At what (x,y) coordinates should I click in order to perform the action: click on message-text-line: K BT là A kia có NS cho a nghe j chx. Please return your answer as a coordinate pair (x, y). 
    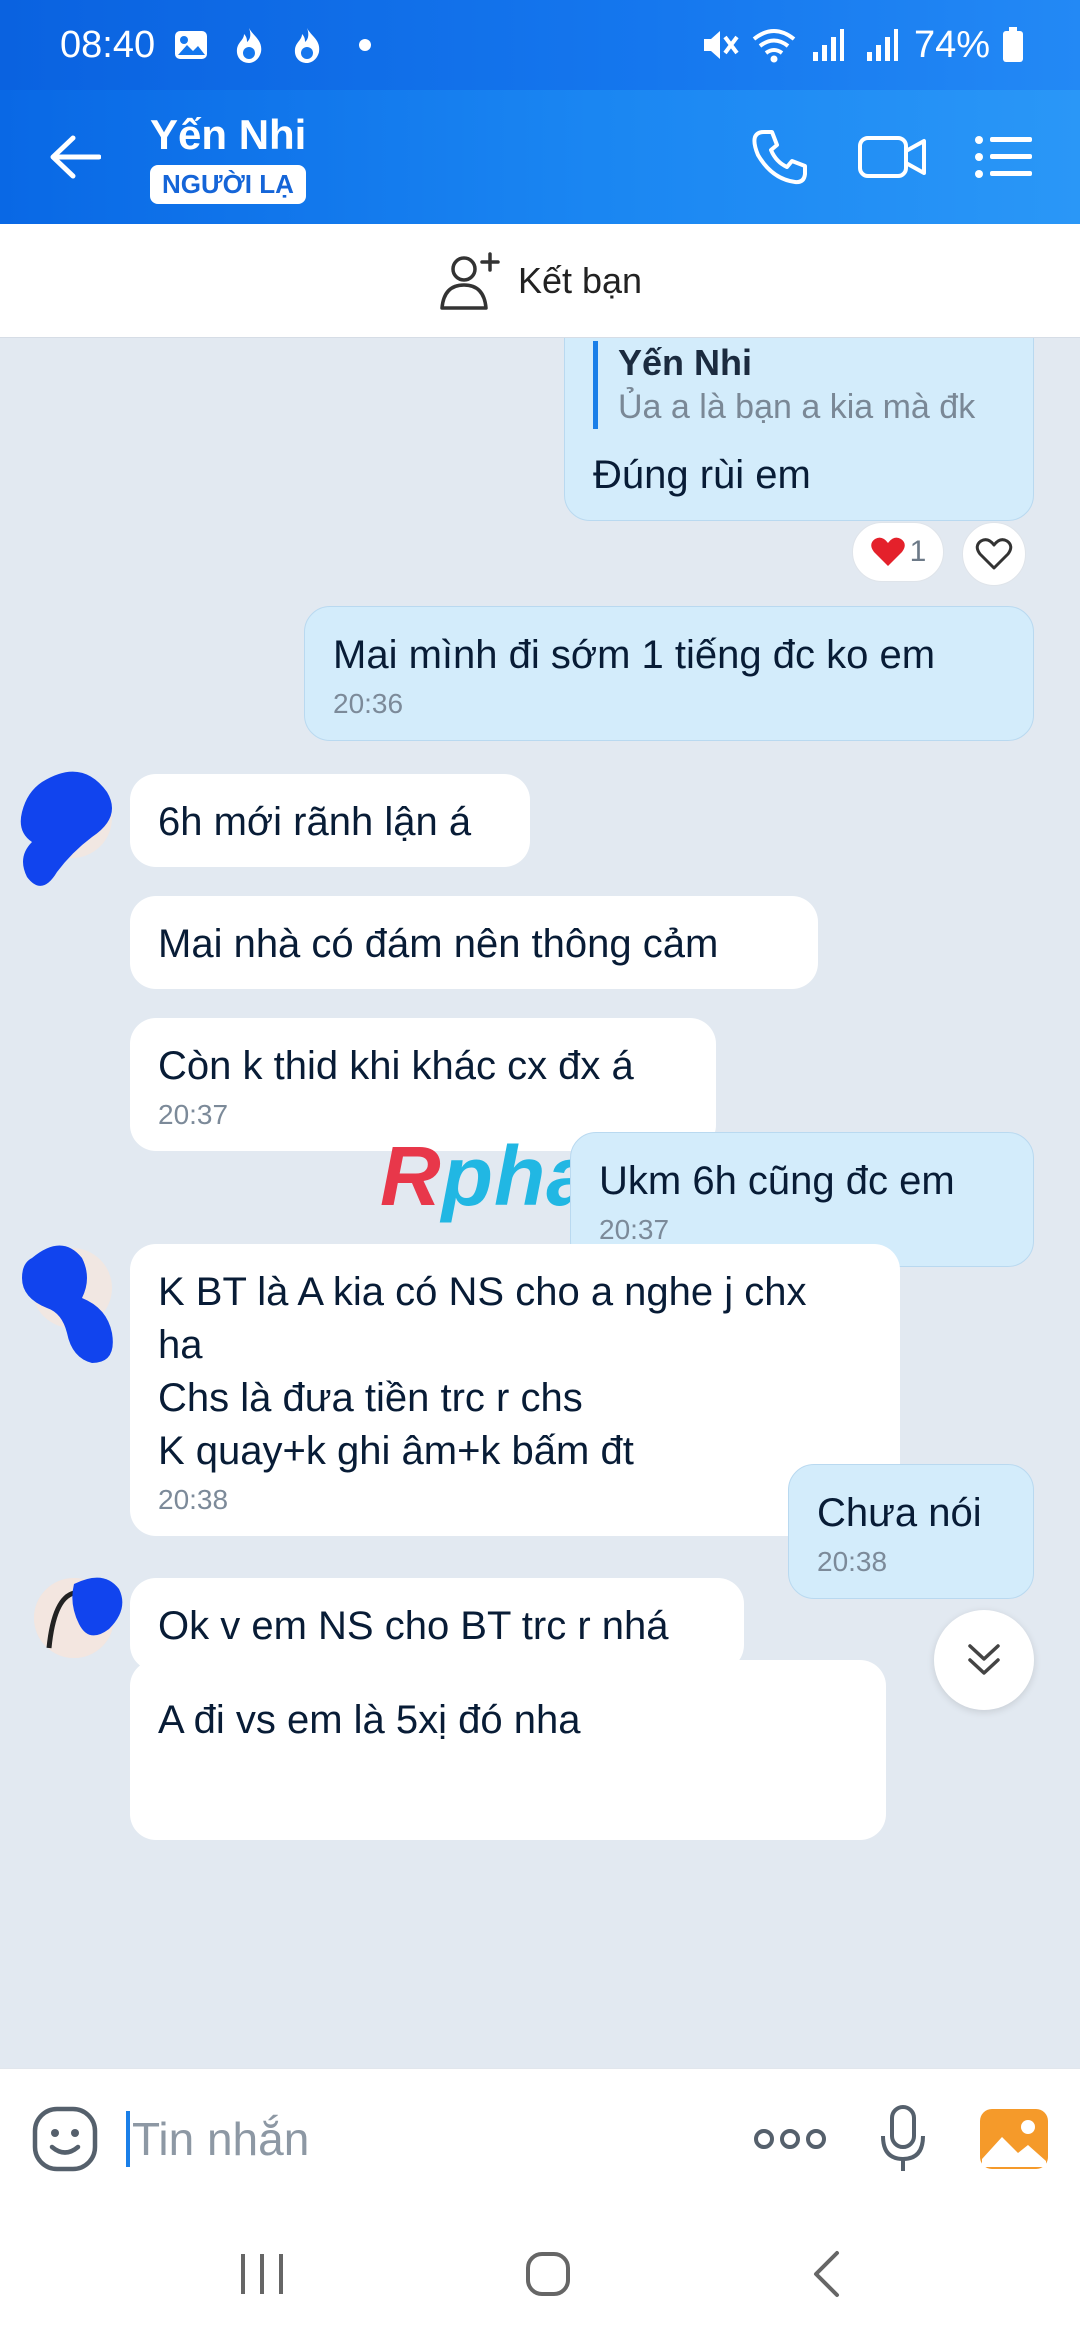
    Looking at the image, I should click on (482, 1292).